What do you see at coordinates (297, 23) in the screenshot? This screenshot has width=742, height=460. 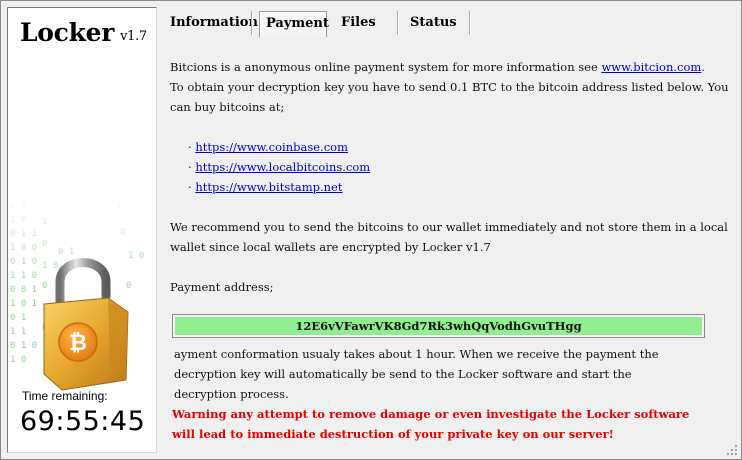 I see `tab-payment-label: Payment` at bounding box center [297, 23].